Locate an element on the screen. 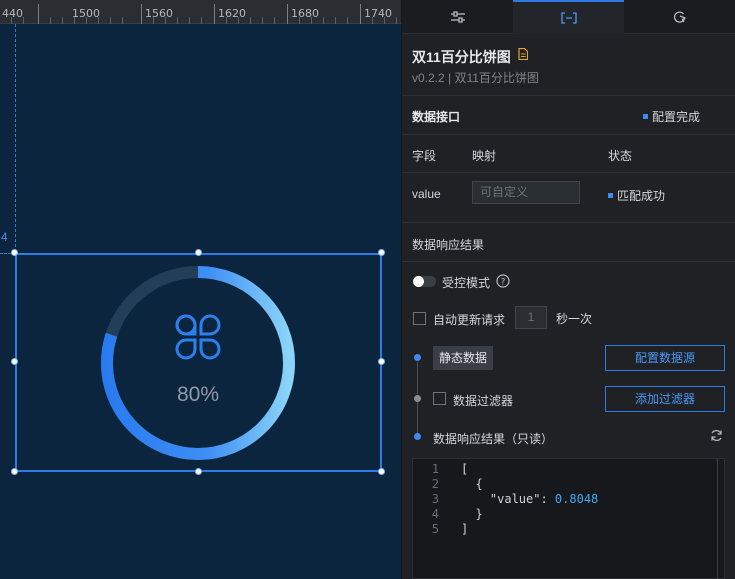  controlled-mode-label: 受控模式 is located at coordinates (466, 283).